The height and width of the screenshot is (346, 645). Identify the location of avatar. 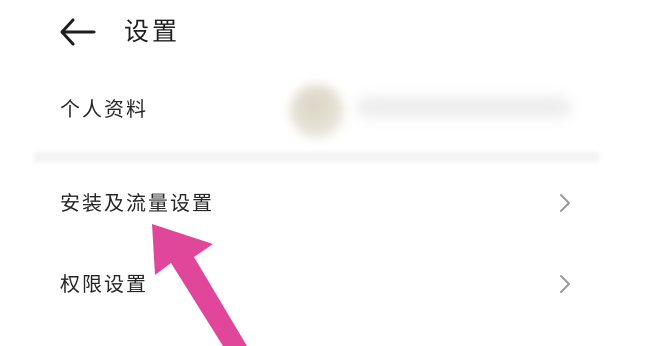
(317, 111).